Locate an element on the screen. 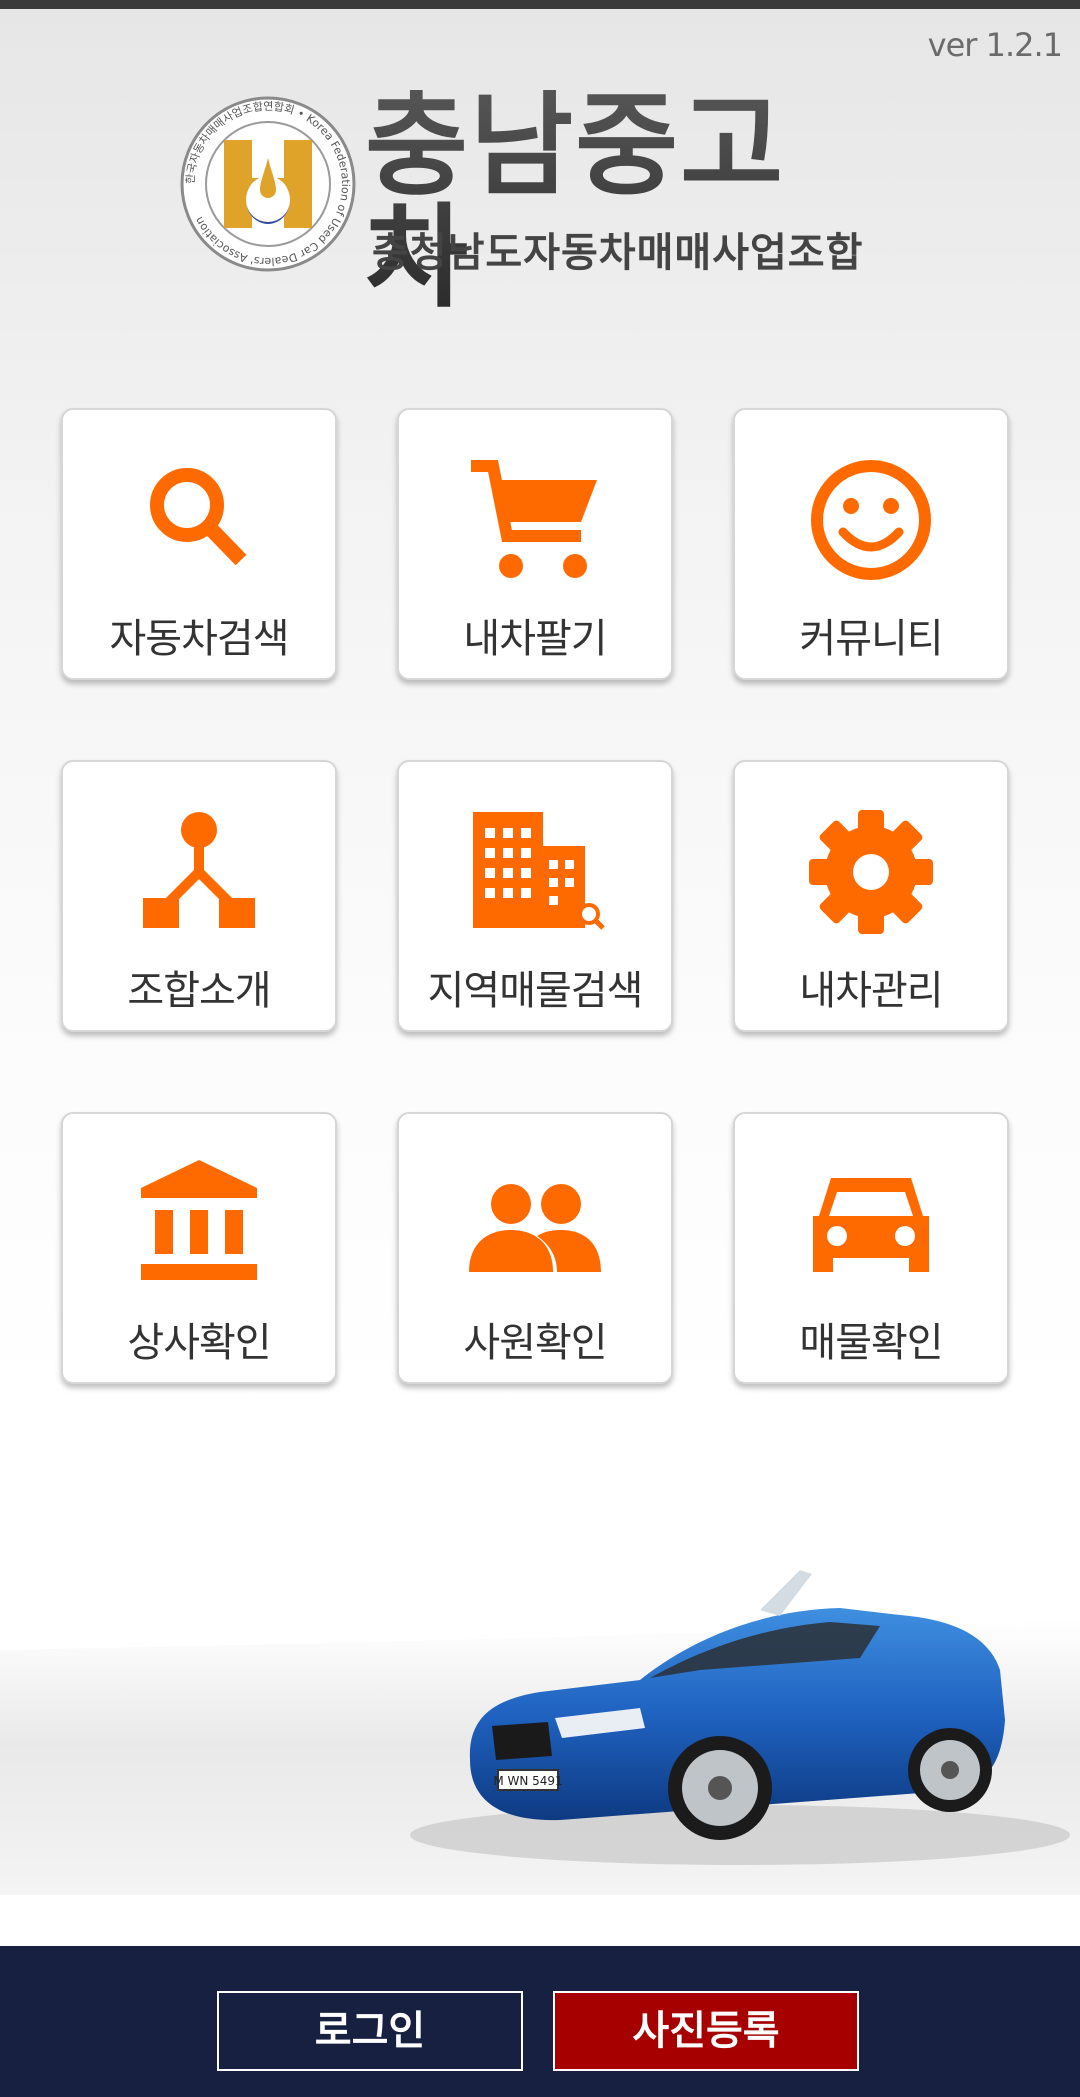  menu-car-search: 자동차검색 is located at coordinates (199, 544).